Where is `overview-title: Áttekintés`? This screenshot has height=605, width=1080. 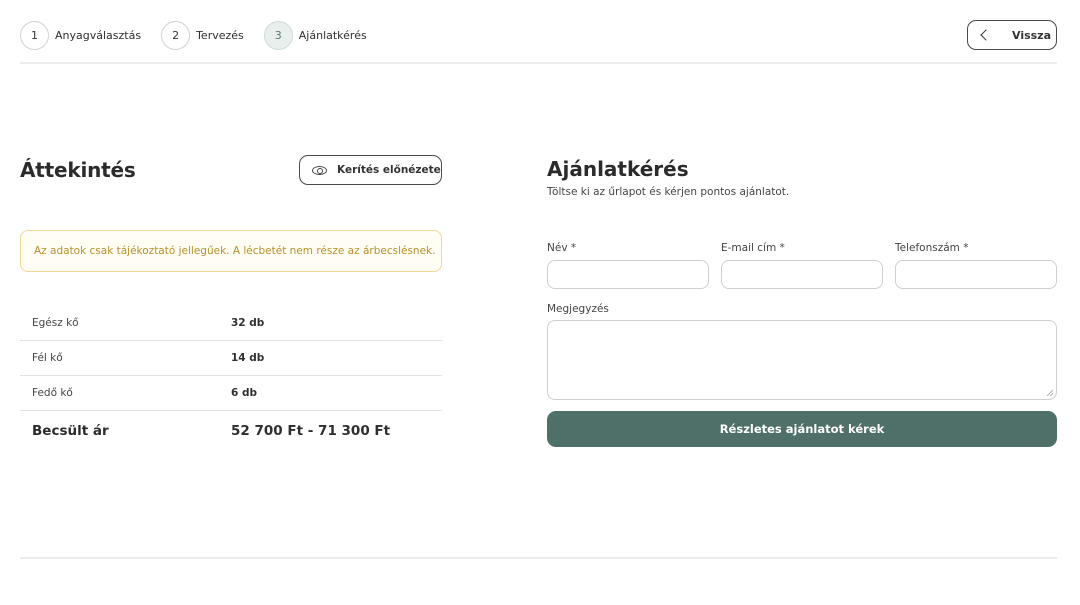
overview-title: Áttekintés is located at coordinates (78, 170).